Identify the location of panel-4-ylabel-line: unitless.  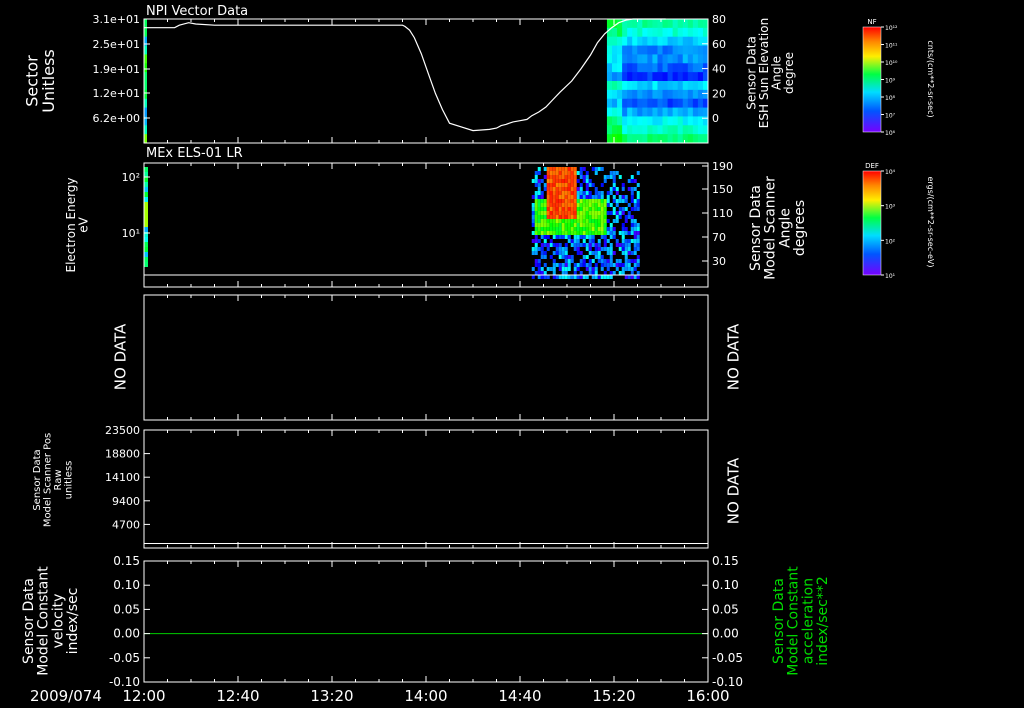
(68, 480).